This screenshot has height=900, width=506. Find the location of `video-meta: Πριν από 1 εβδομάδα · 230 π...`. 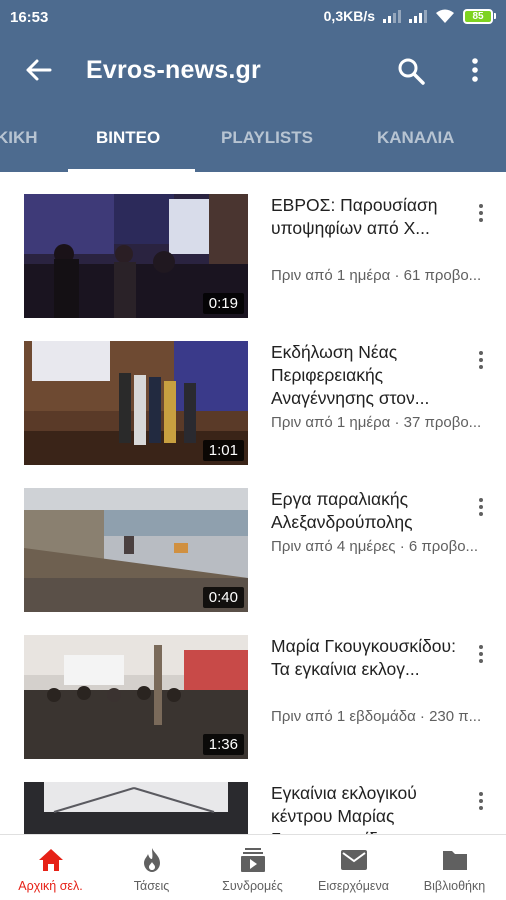

video-meta: Πριν από 1 εβδομάδα · 230 π... is located at coordinates (376, 716).